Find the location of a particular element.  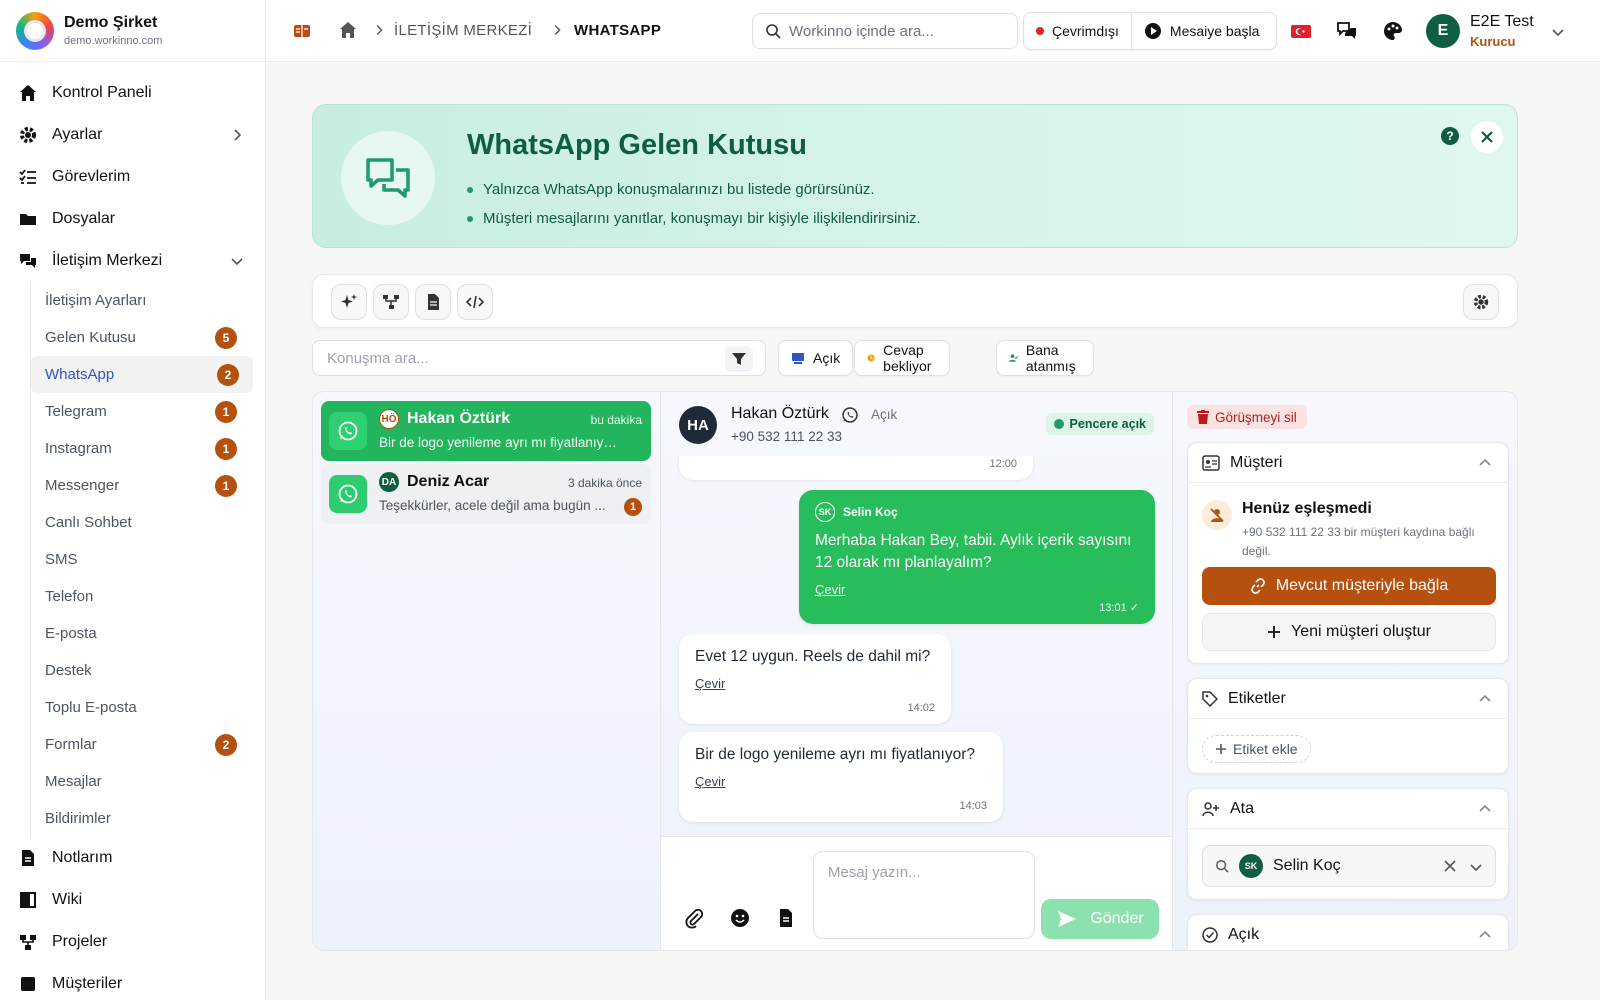

note-icon is located at coordinates (28, 858).